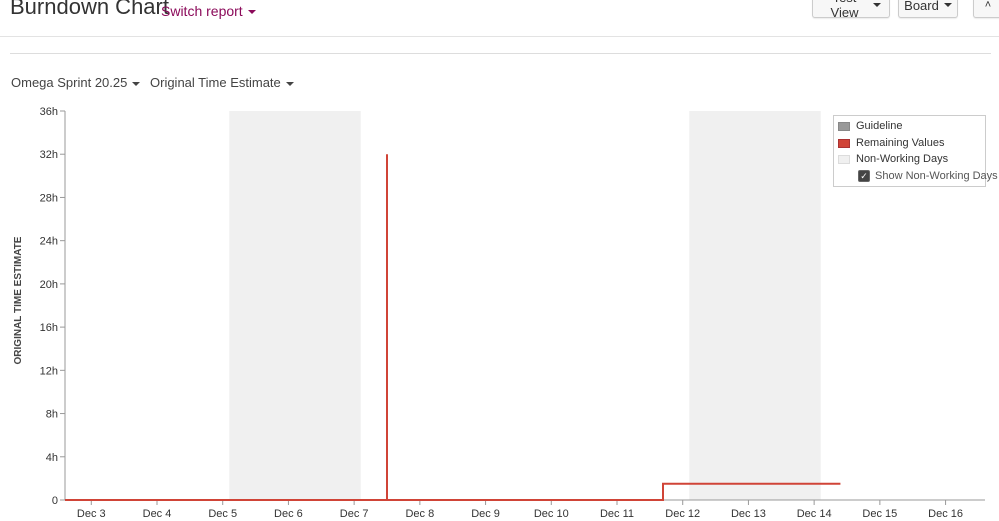  Describe the element at coordinates (354, 514) in the screenshot. I see `x-tick-label-4: Dec 7` at that location.